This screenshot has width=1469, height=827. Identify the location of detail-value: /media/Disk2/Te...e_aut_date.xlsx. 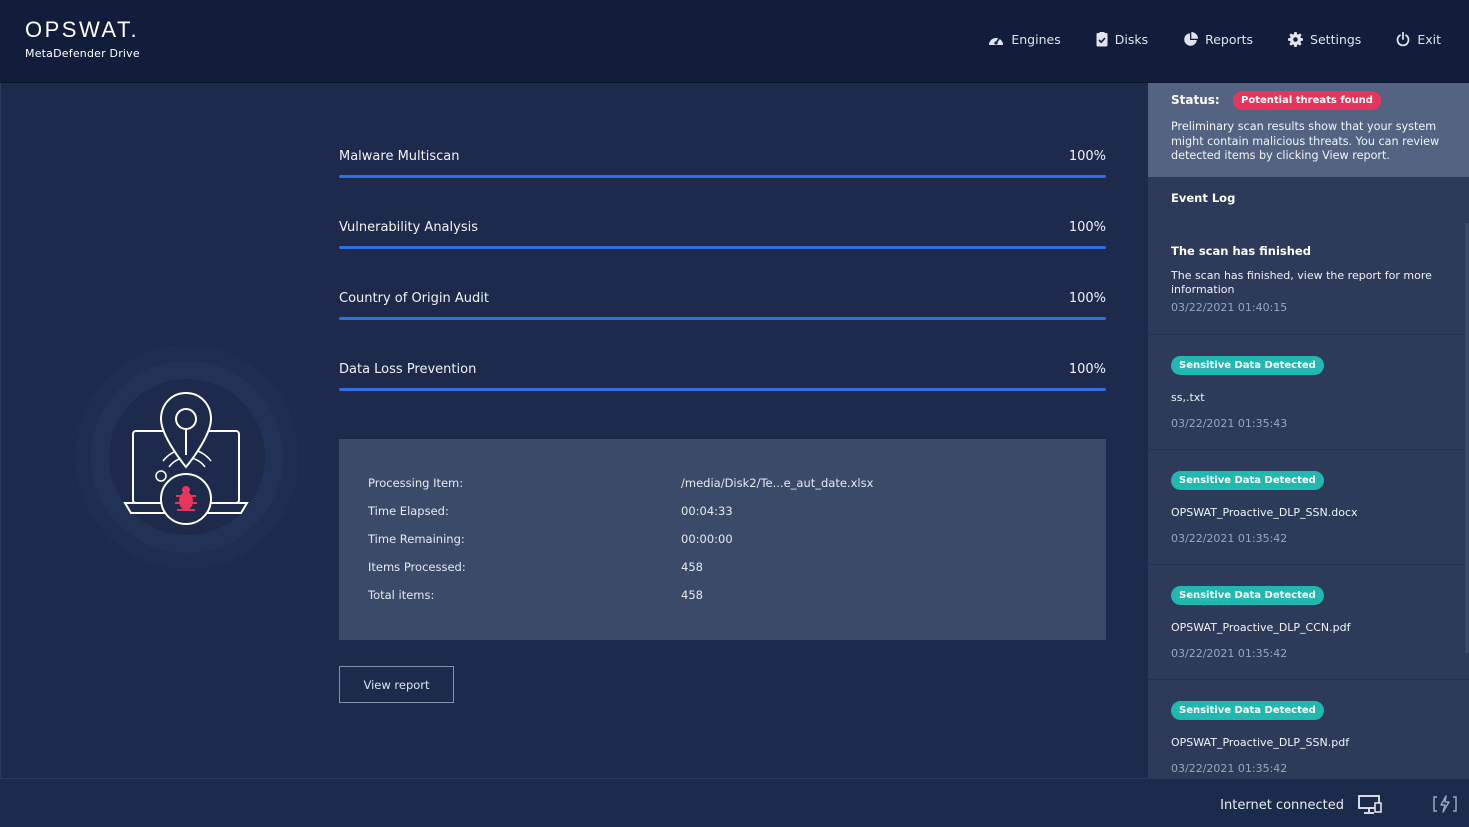
(777, 483).